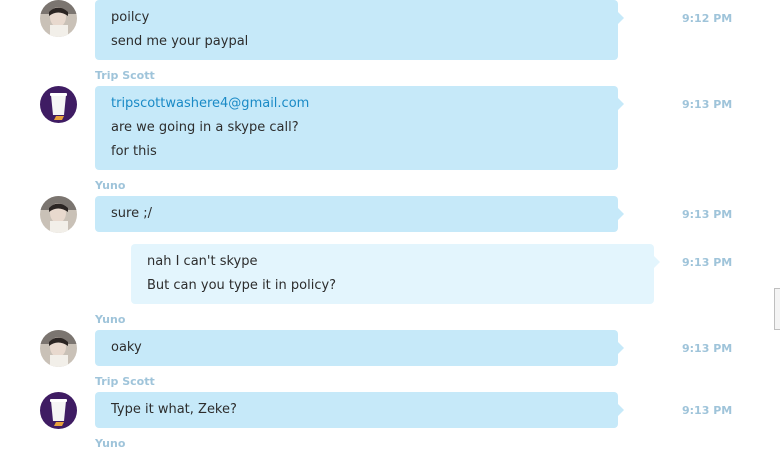  What do you see at coordinates (359, 30) in the screenshot?
I see `message-bubble: poilcy send me your paypal` at bounding box center [359, 30].